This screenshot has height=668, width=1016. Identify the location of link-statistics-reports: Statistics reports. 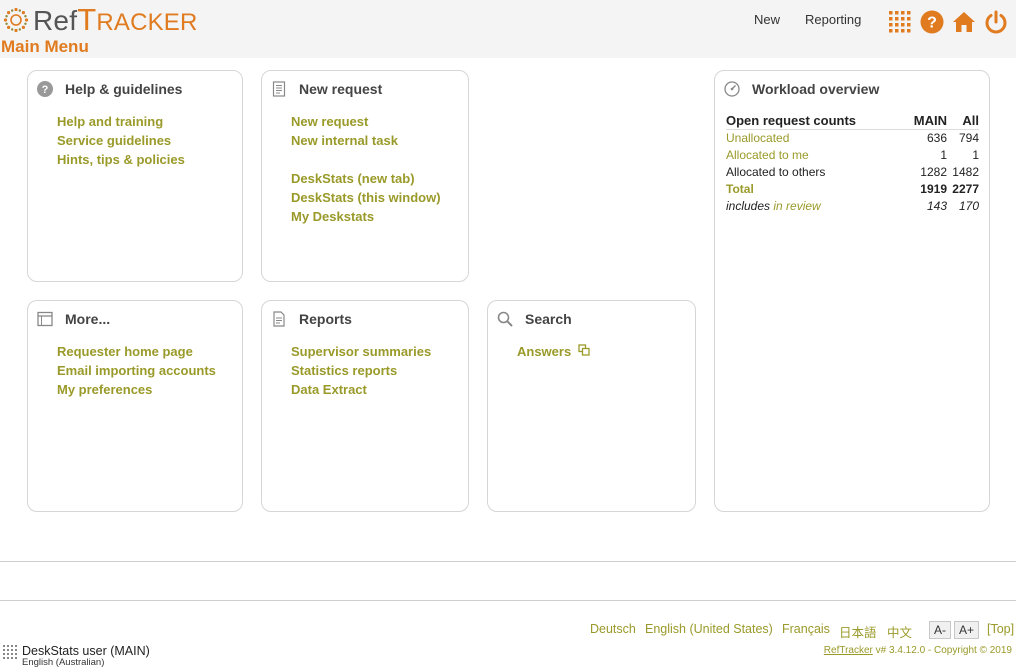
(361, 370).